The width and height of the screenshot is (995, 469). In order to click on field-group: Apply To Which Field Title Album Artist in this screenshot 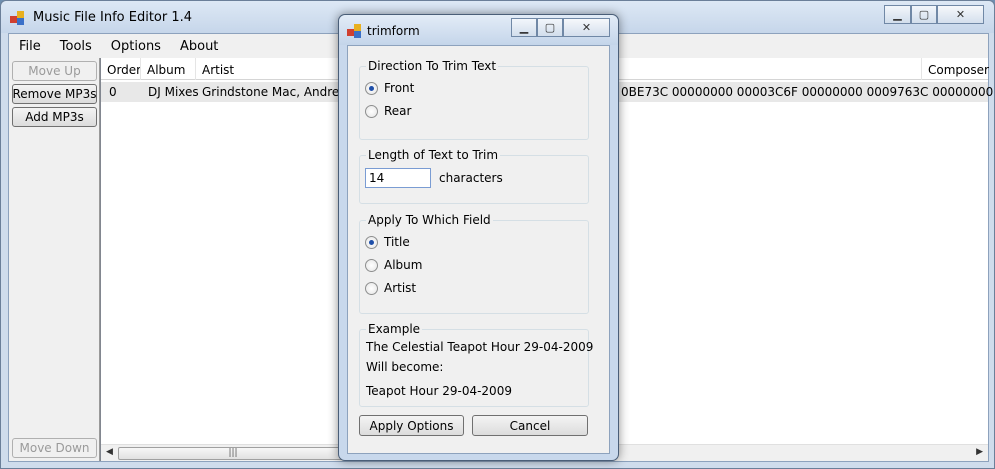, I will do `click(474, 263)`.